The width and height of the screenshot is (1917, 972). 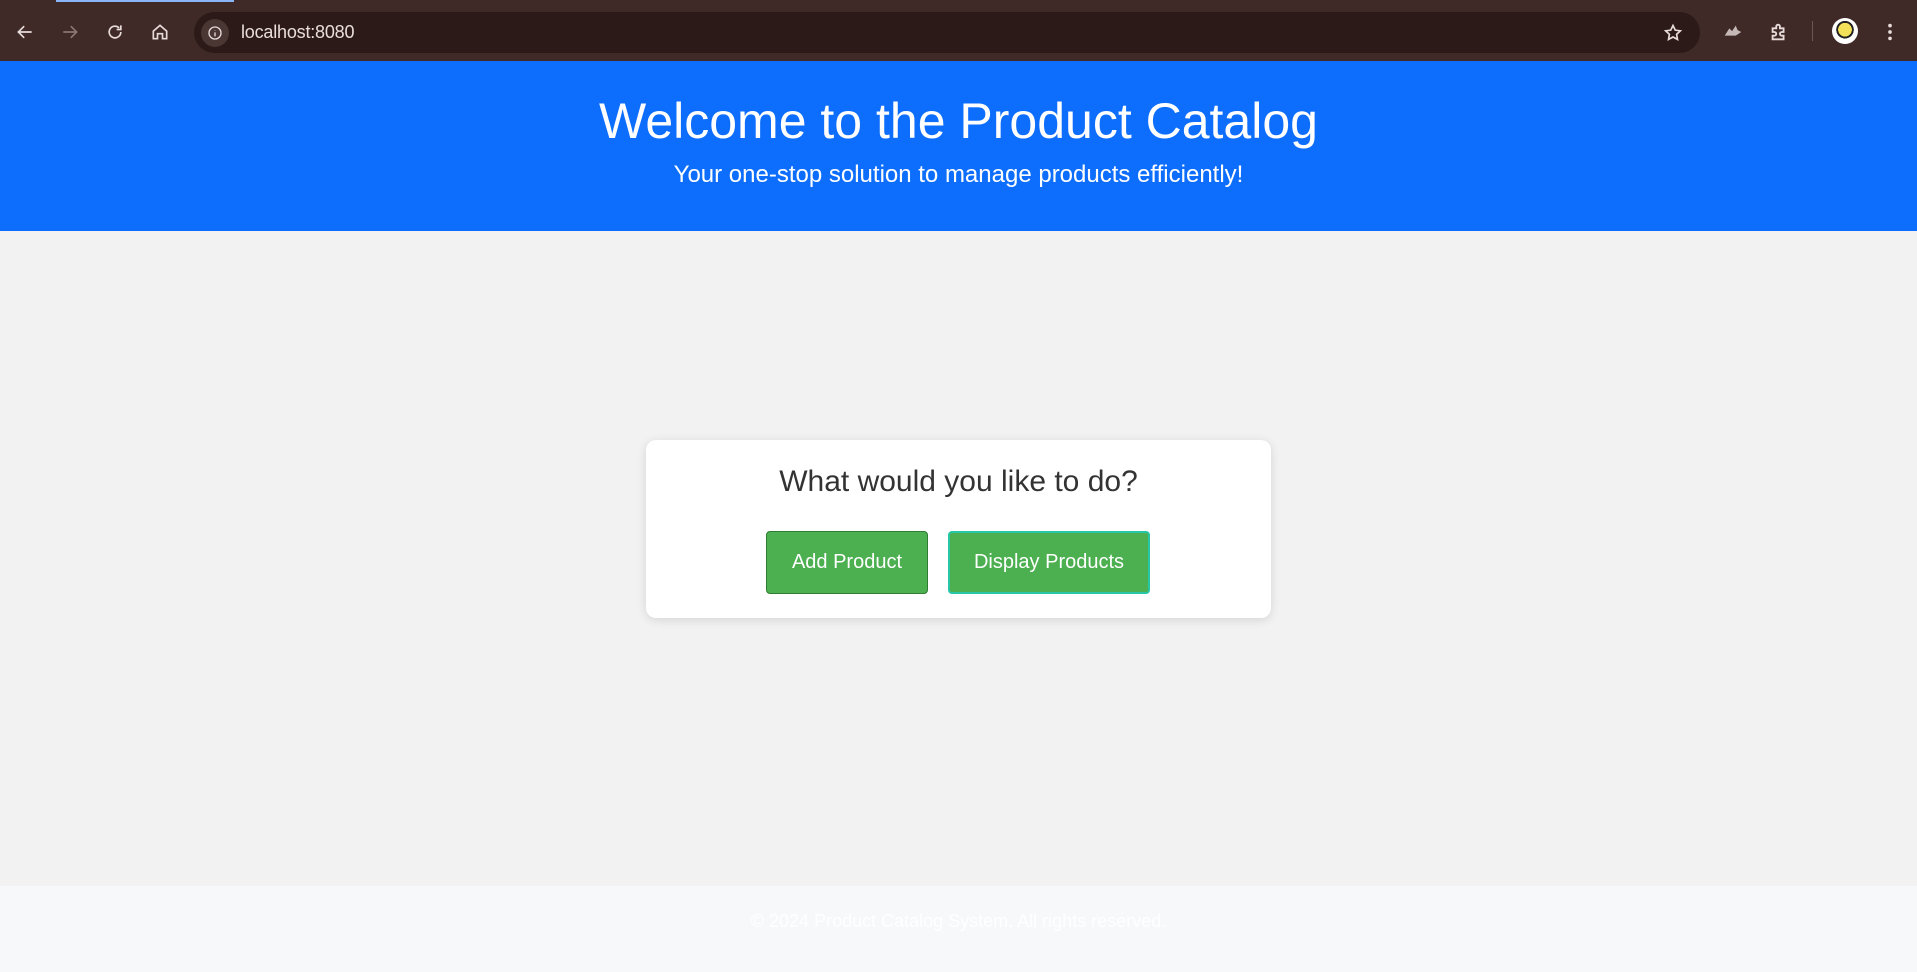 I want to click on kebab-menu-icon, so click(x=1890, y=32).